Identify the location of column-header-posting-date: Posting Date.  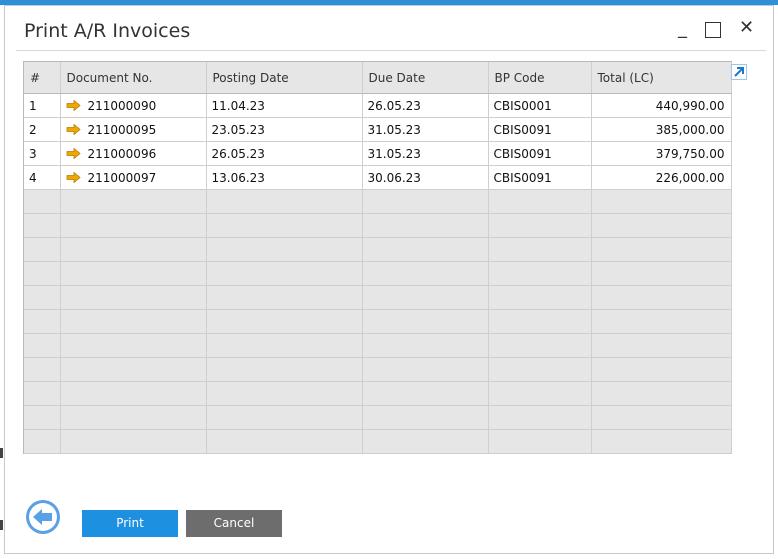
(284, 78).